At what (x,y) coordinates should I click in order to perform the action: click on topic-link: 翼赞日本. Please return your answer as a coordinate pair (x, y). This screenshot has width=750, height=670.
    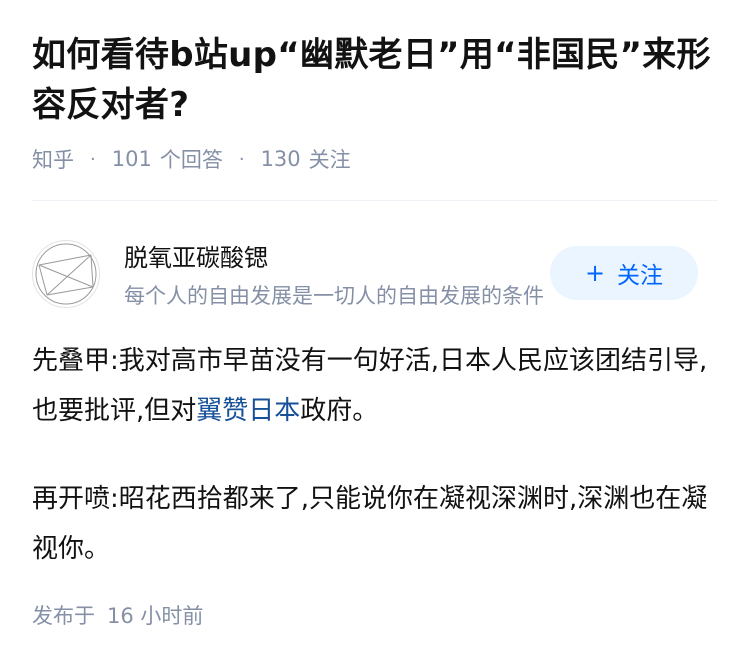
    Looking at the image, I should click on (248, 411).